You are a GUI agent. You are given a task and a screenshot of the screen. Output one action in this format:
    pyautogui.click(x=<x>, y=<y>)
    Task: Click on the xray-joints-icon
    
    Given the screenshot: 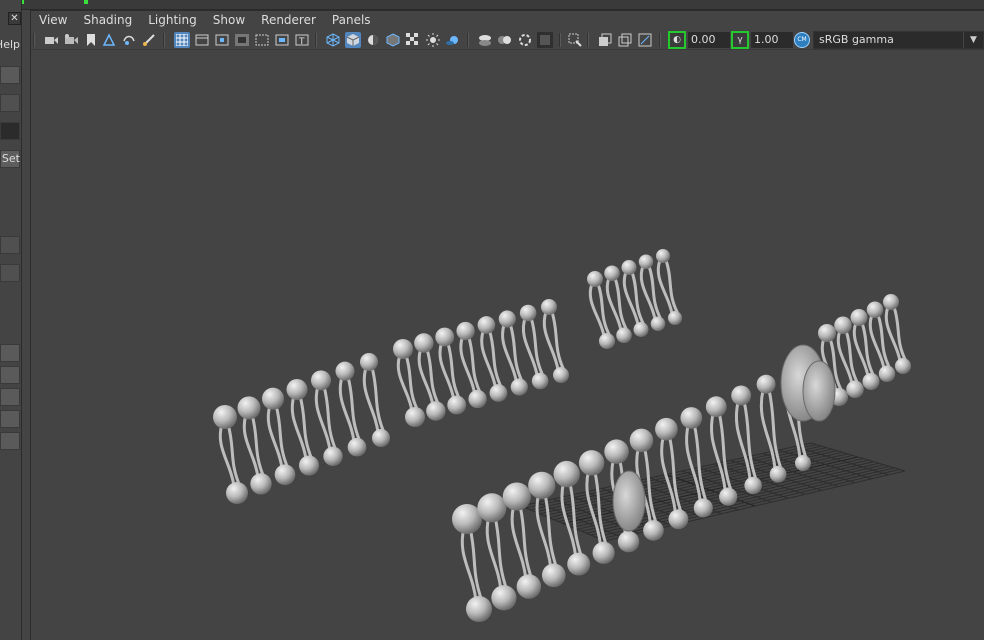 What is the action you would take?
    pyautogui.click(x=625, y=40)
    